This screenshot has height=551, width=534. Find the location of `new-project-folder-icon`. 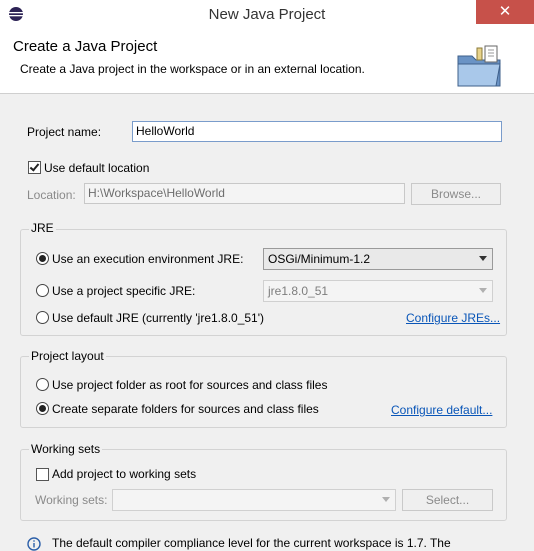

new-project-folder-icon is located at coordinates (479, 66).